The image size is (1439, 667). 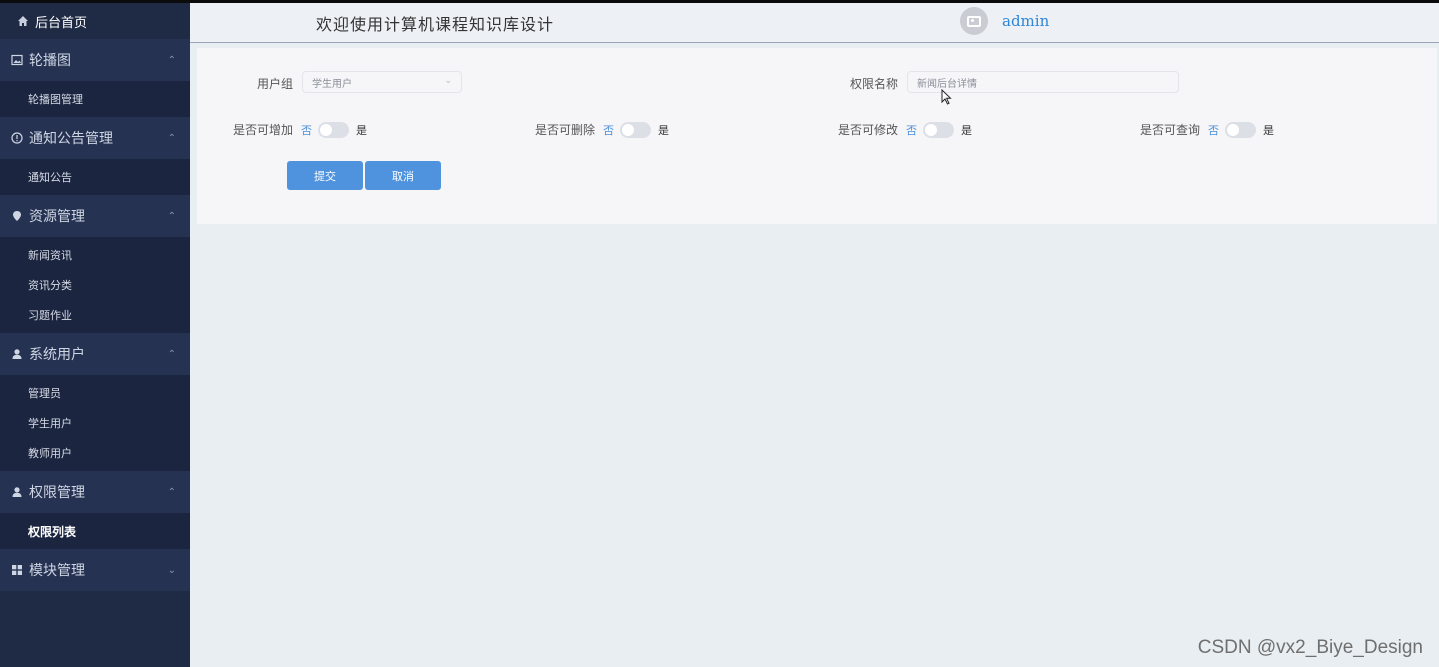 What do you see at coordinates (602, 129) in the screenshot?
I see `toggle-row-delete: 是否可删除 否 是` at bounding box center [602, 129].